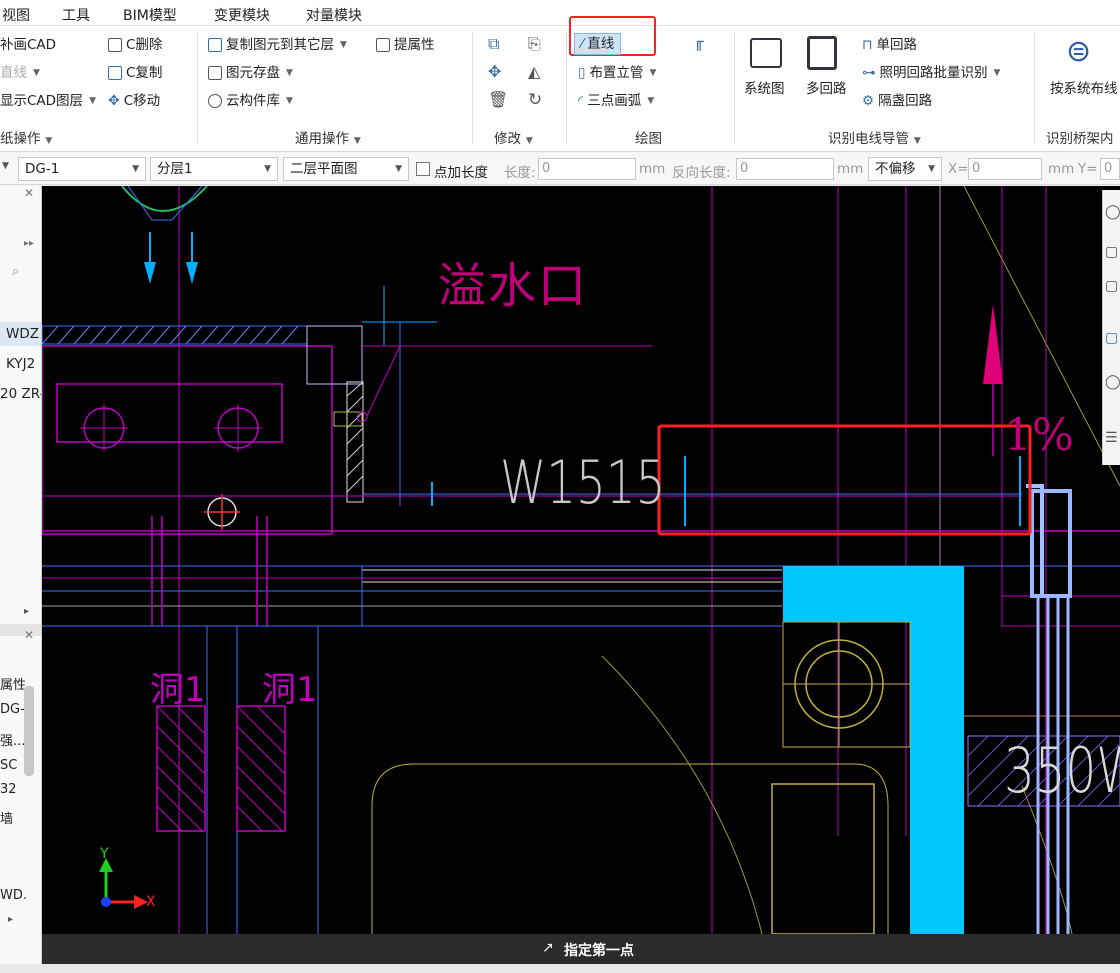 The image size is (1120, 973). I want to click on y-input: 0, so click(1110, 169).